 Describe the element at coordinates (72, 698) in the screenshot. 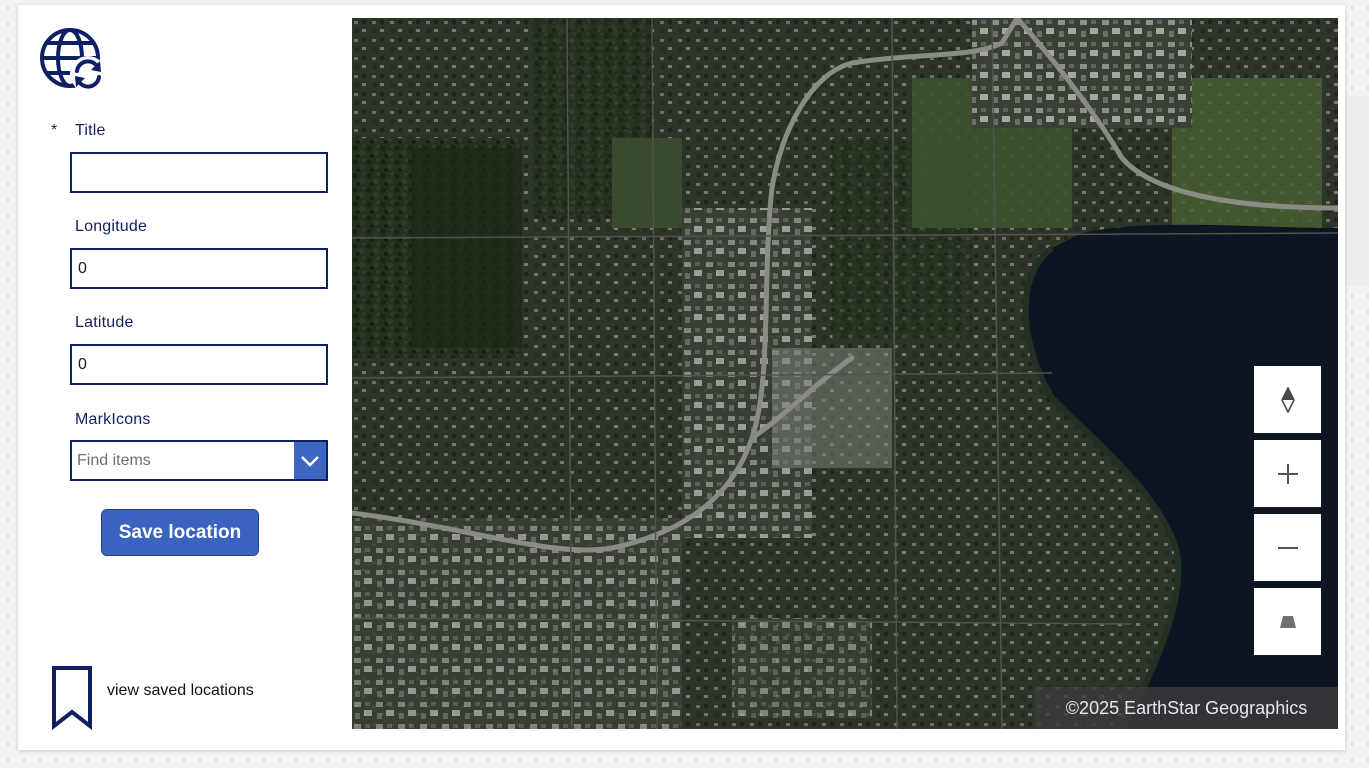

I see `bookmark-icon` at that location.